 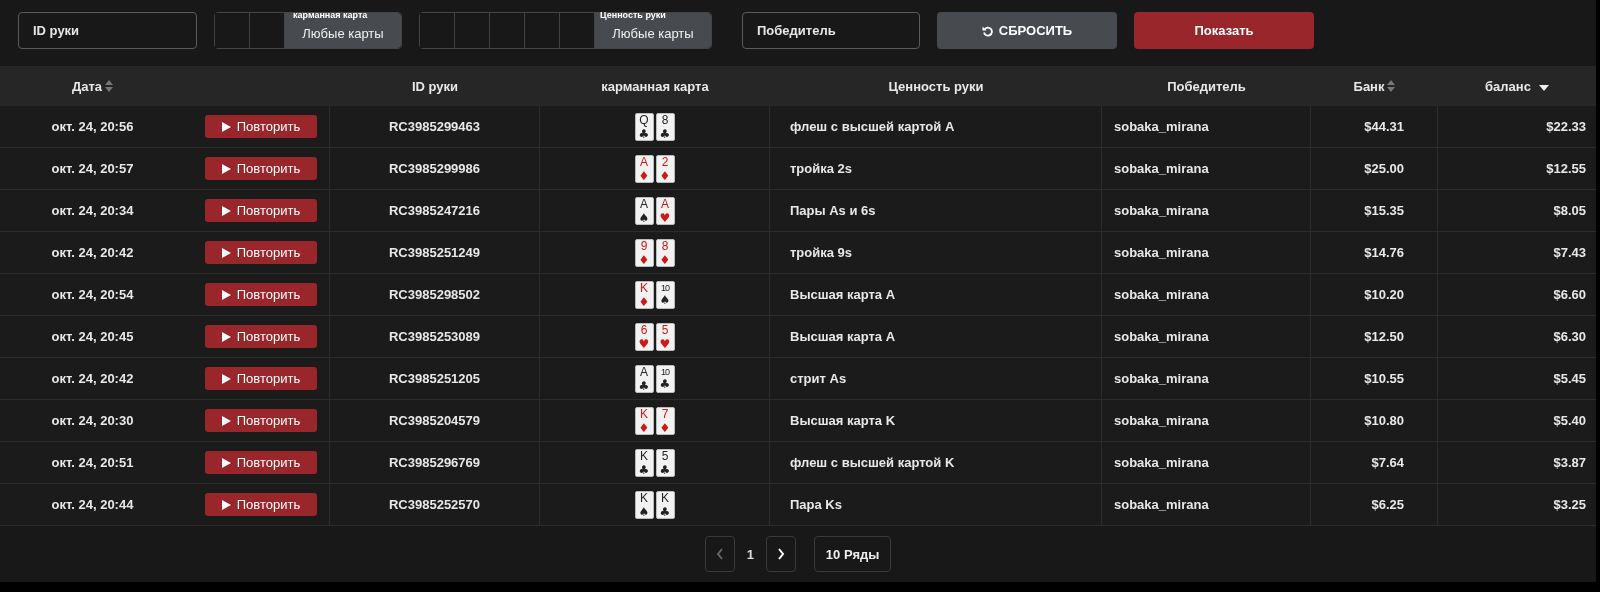 What do you see at coordinates (435, 86) in the screenshot?
I see `column-header: ID руки` at bounding box center [435, 86].